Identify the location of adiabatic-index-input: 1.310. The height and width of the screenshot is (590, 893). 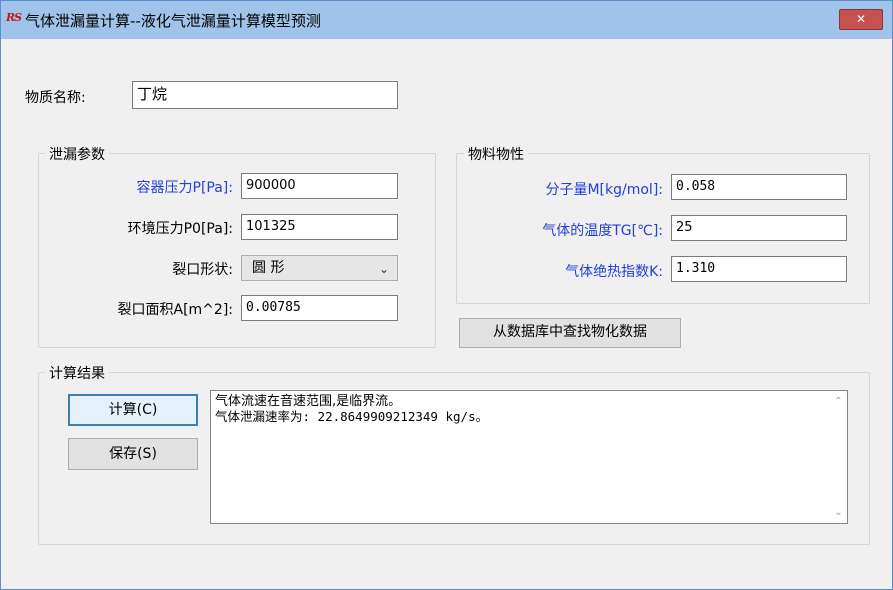
(759, 269).